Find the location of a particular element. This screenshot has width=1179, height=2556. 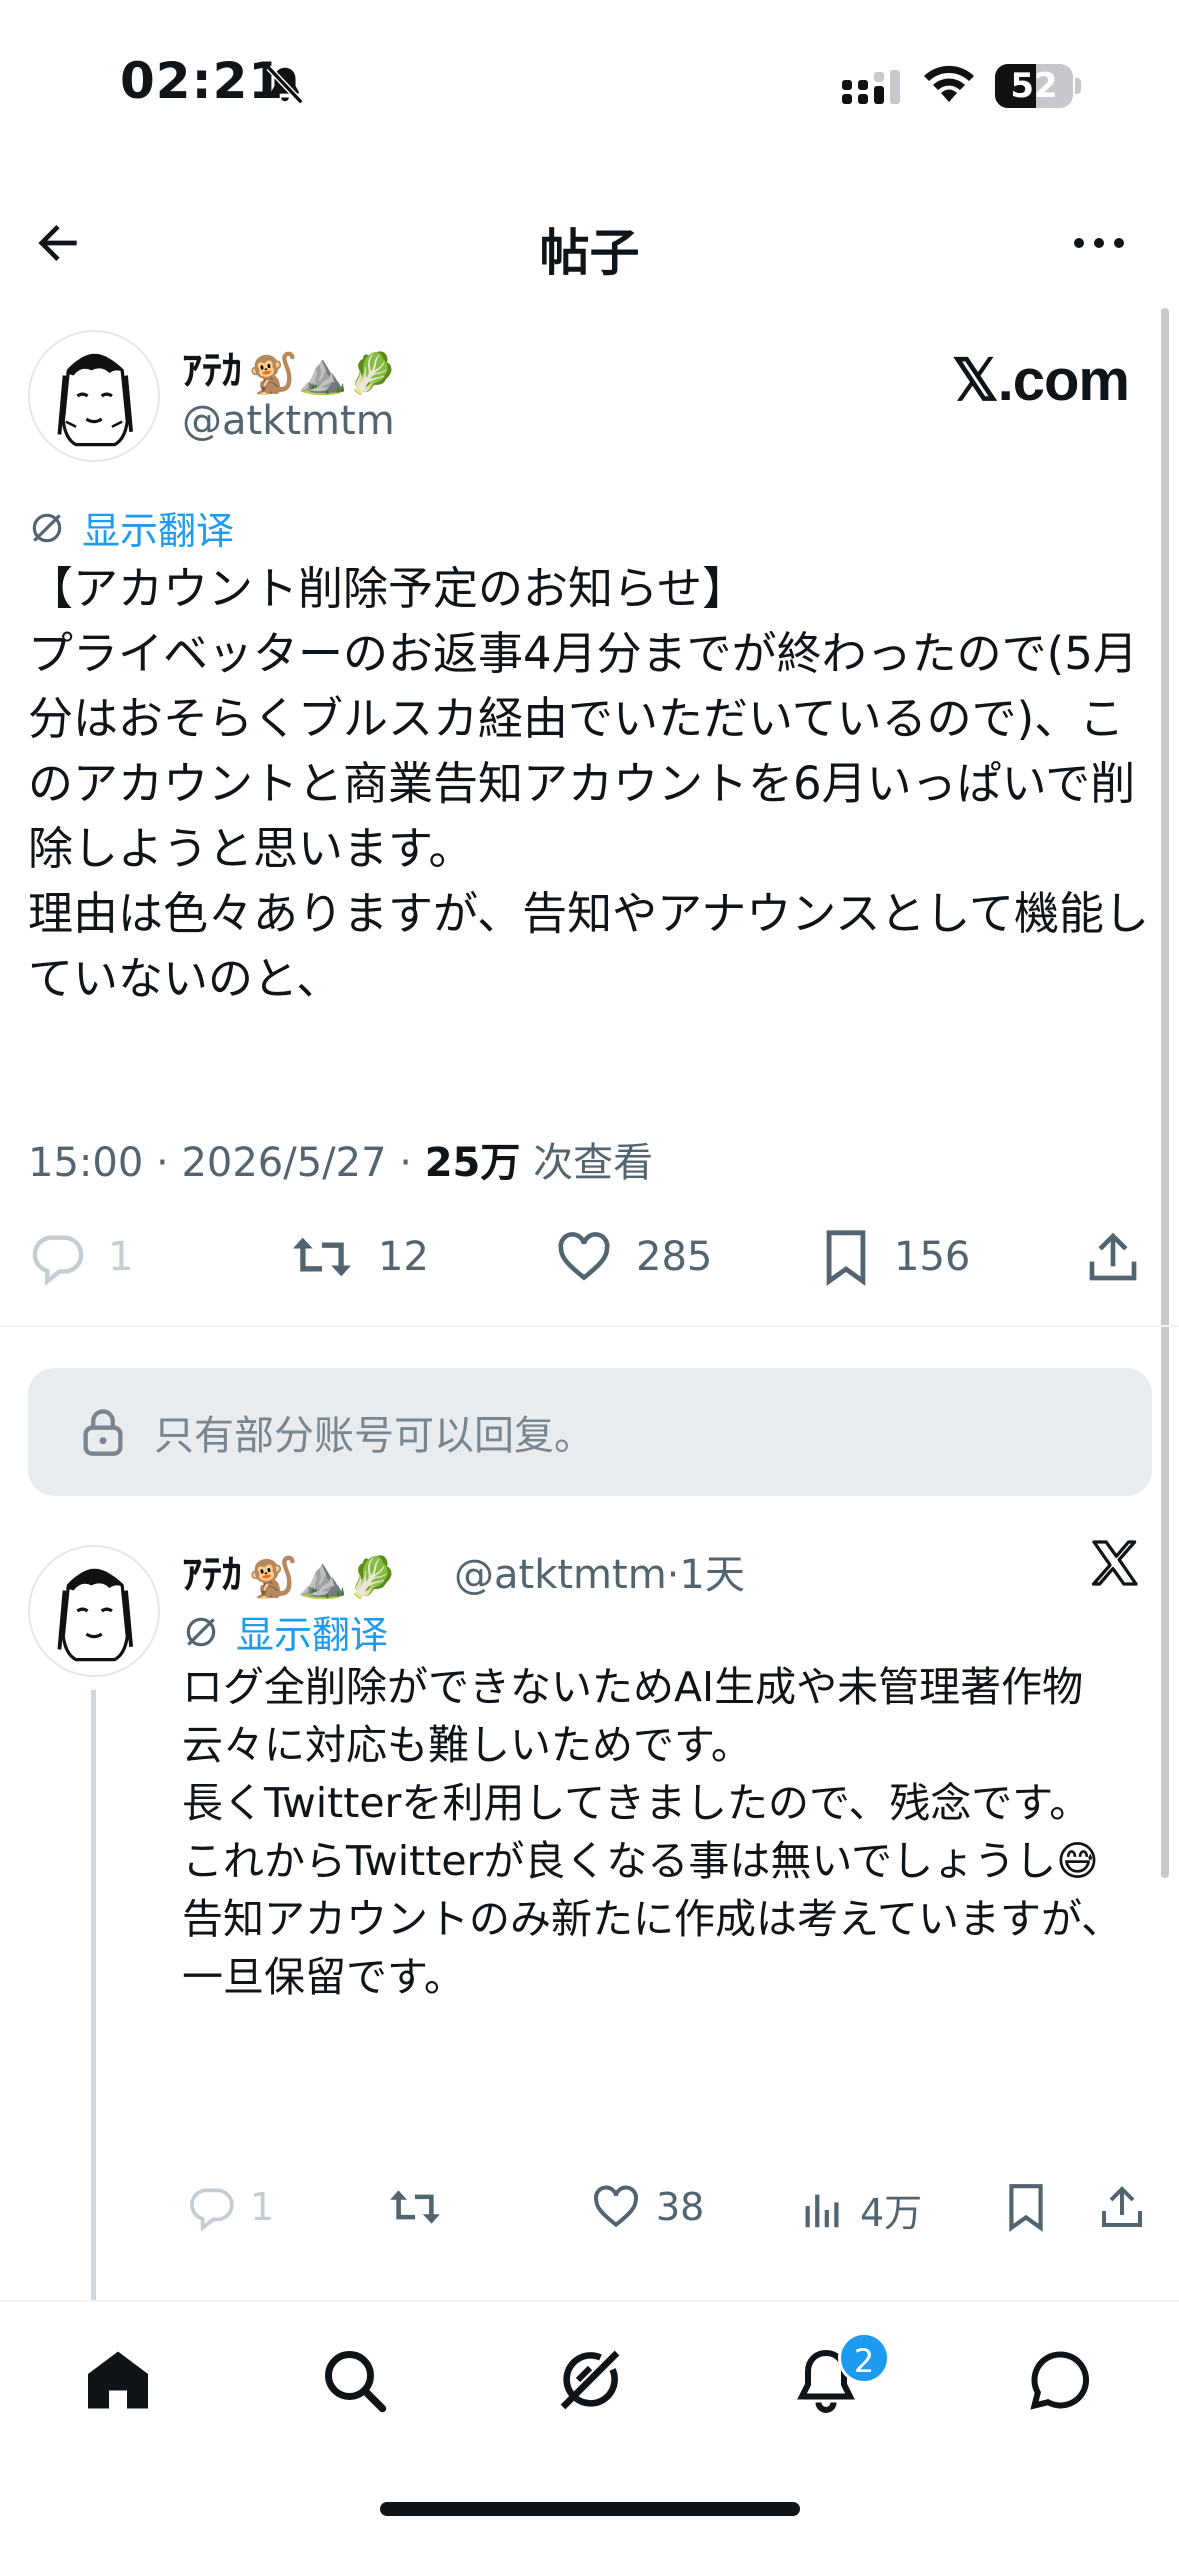

bookmark-button: 156 is located at coordinates (895, 1257).